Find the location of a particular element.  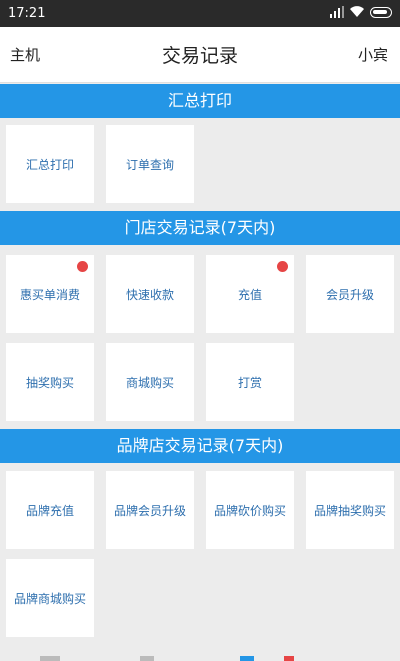

tile-label: 品牌商城购买 is located at coordinates (49, 598).